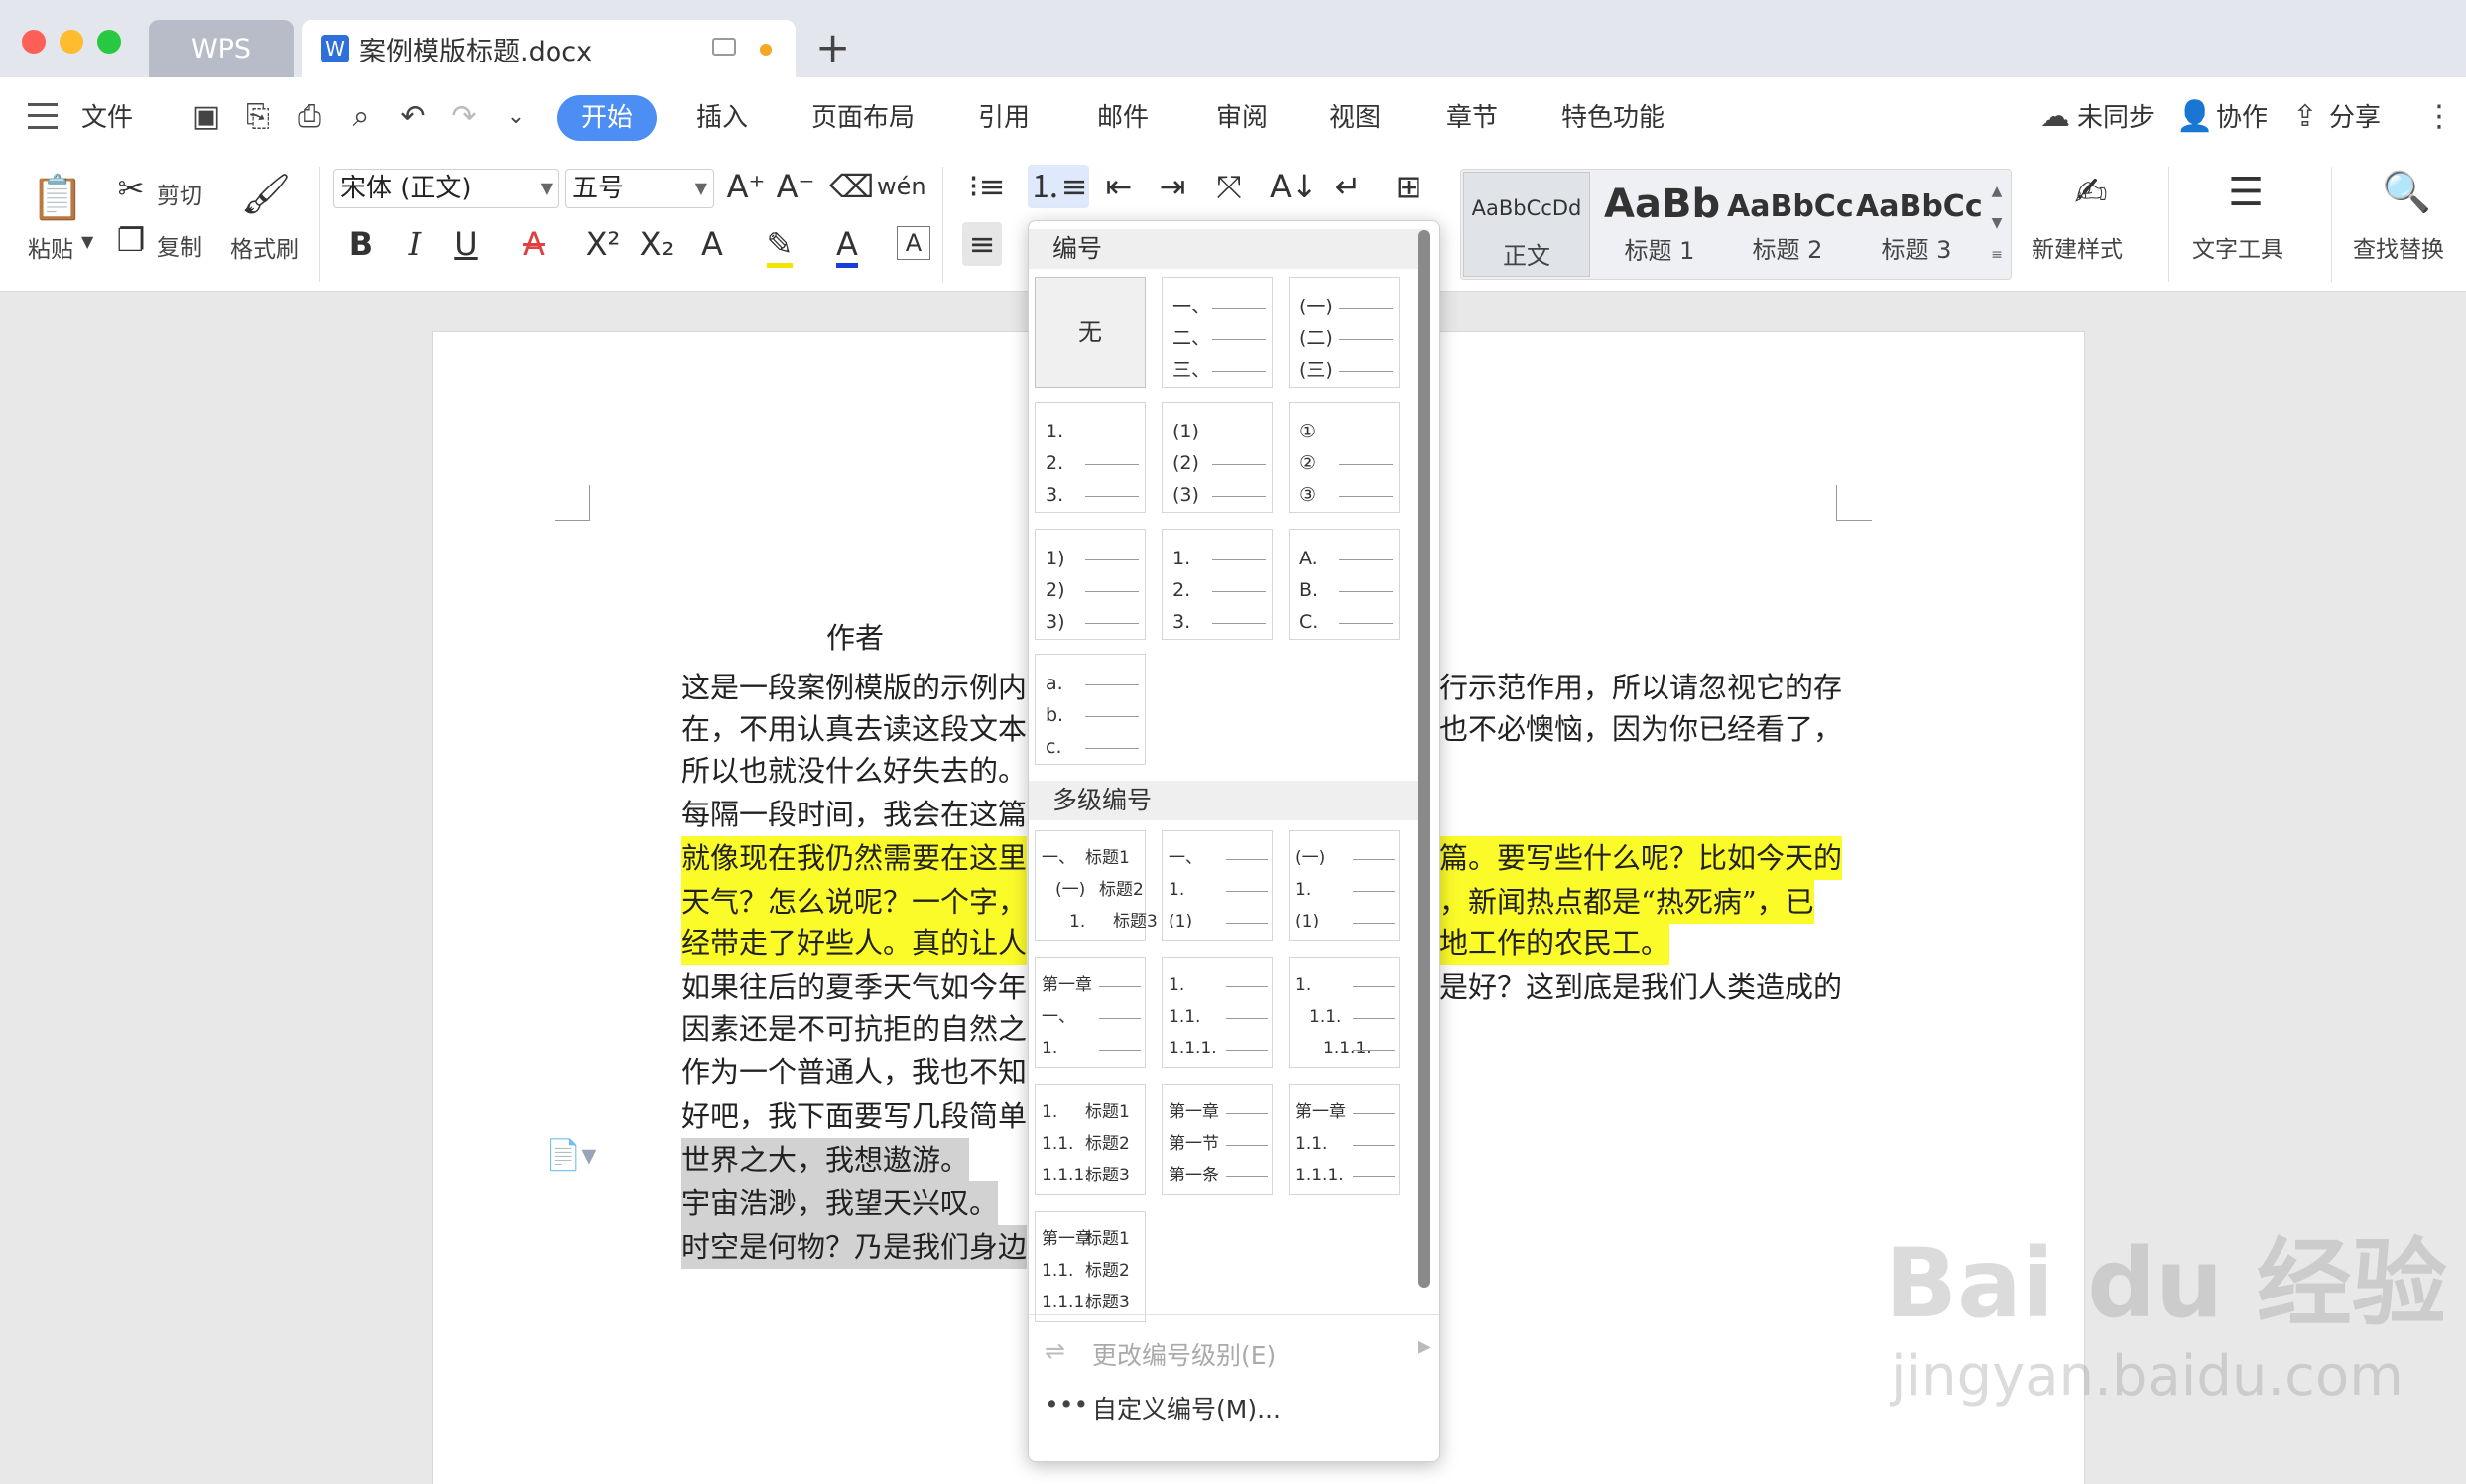 This screenshot has width=2466, height=1484. What do you see at coordinates (1294, 186) in the screenshot?
I see `sort-icon: A↓` at bounding box center [1294, 186].